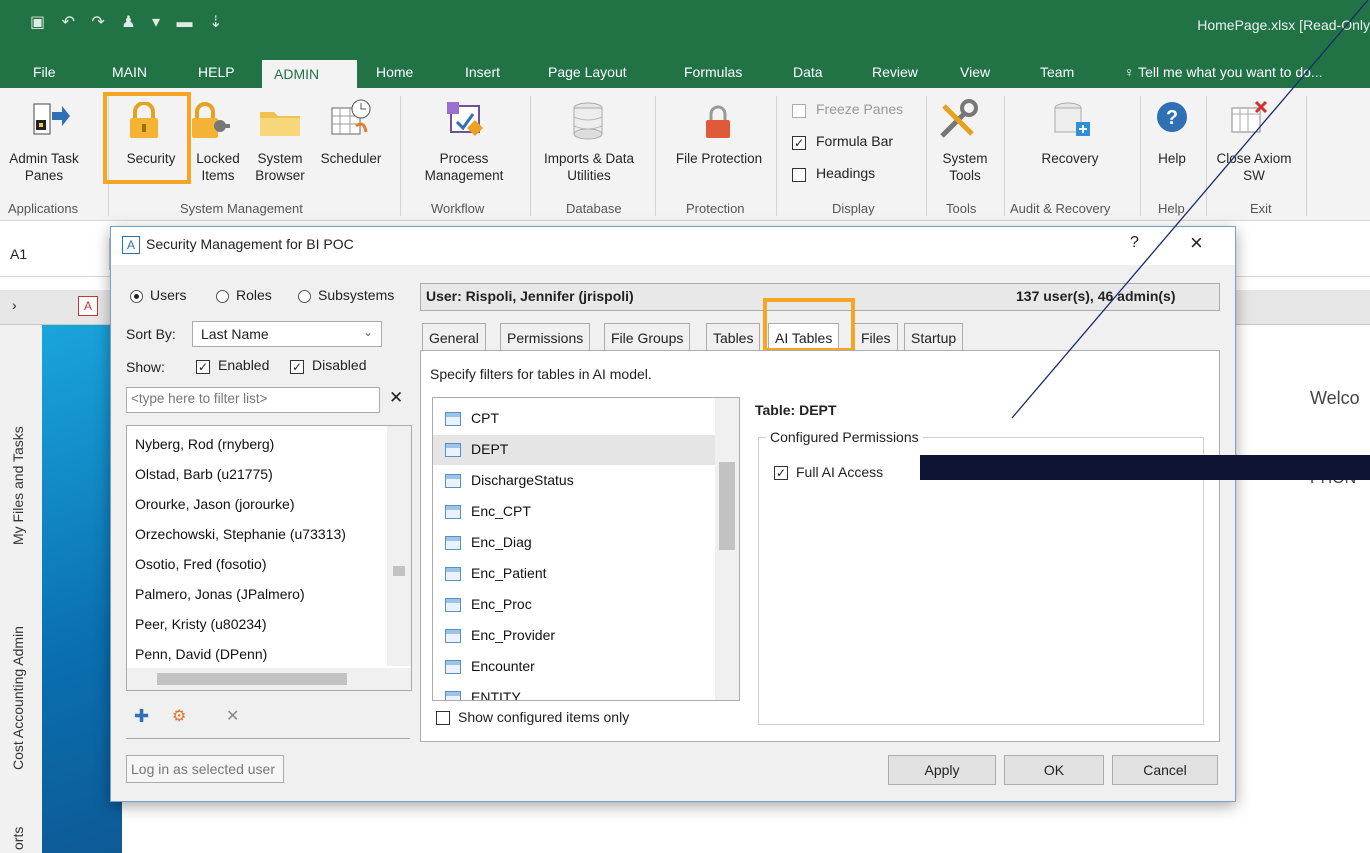  I want to click on help-icon: ?, so click(1134, 243).